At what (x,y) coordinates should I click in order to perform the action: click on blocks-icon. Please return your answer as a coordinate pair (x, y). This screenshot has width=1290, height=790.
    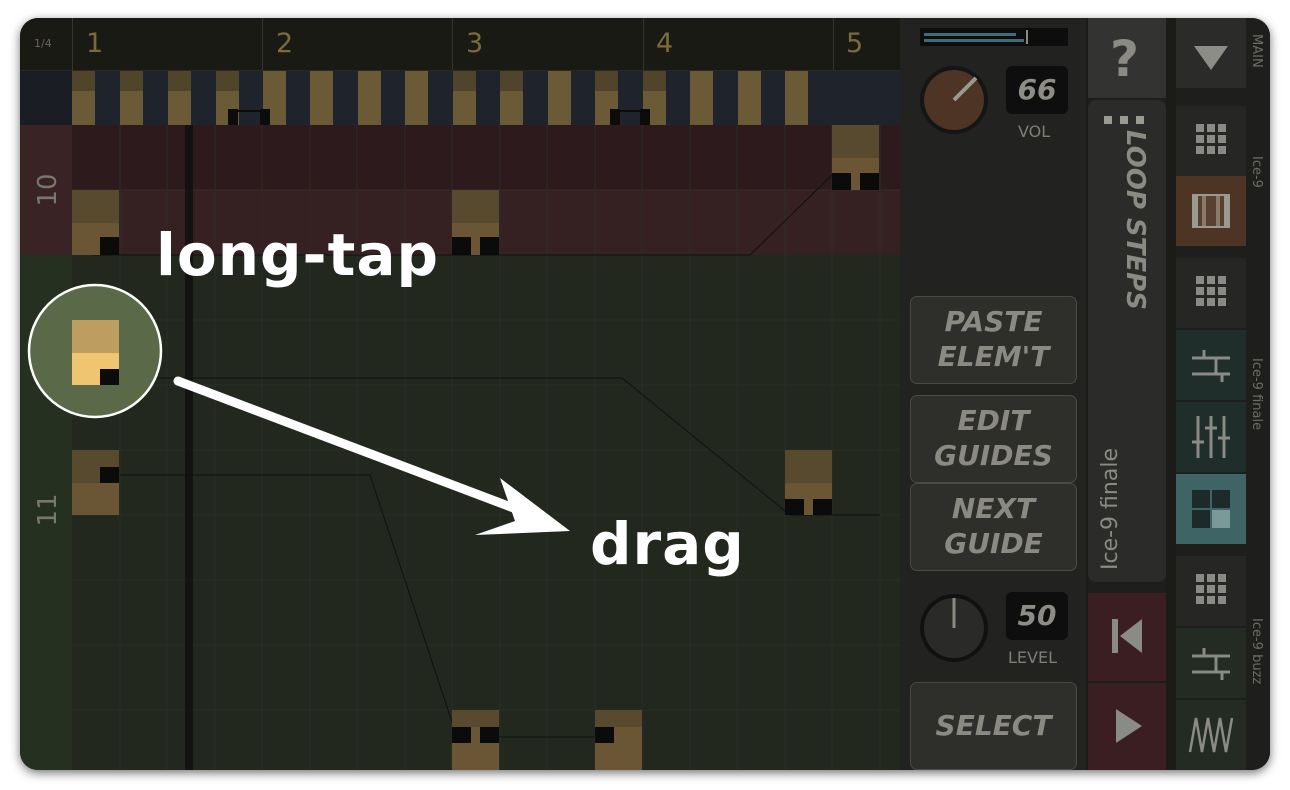
    Looking at the image, I should click on (1211, 509).